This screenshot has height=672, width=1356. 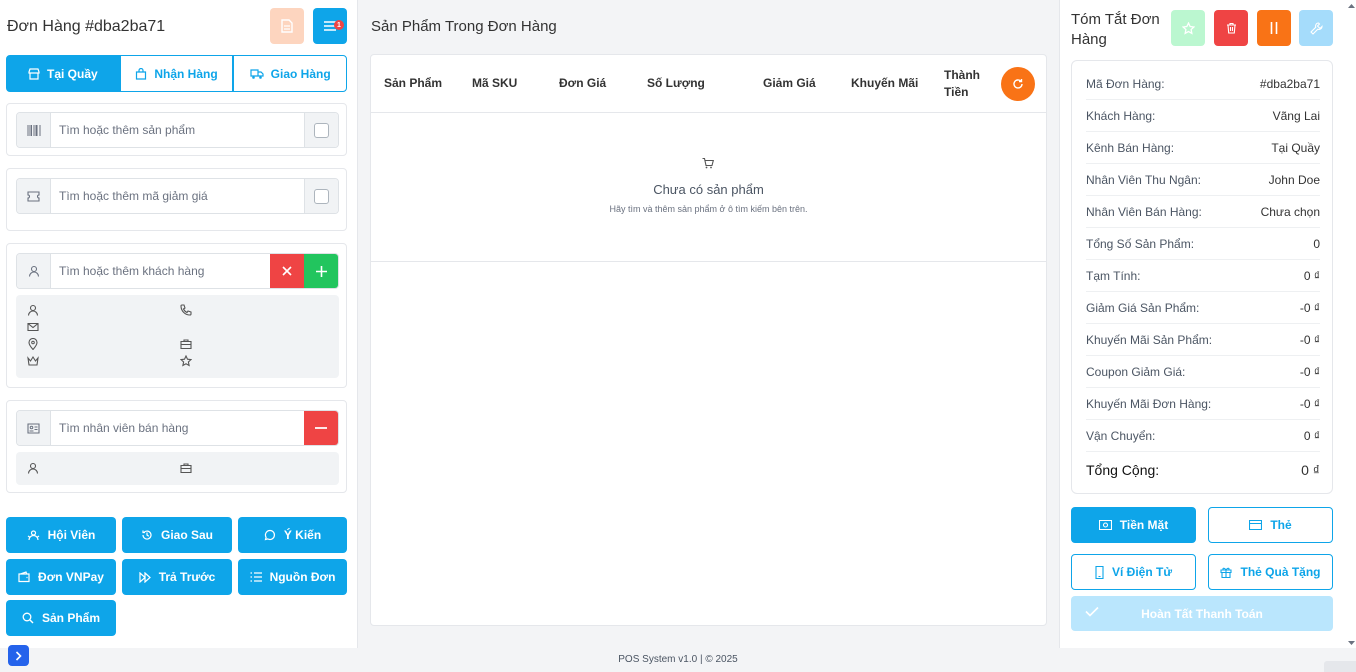 I want to click on staff-search-input, so click(x=177, y=428).